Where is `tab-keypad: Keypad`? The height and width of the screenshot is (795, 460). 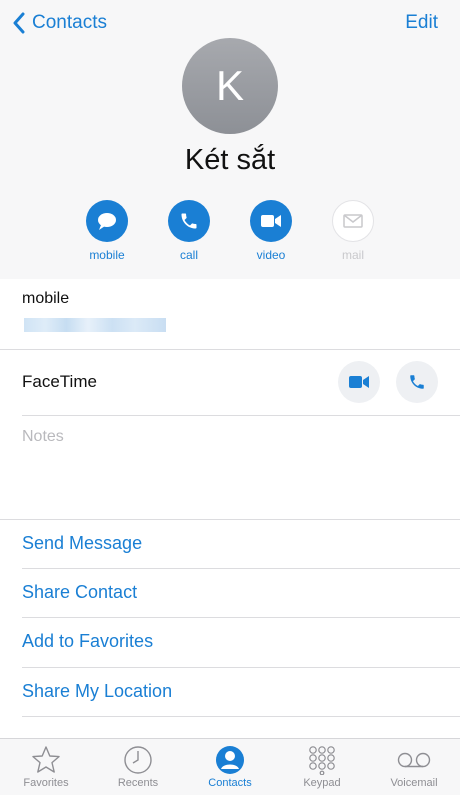 tab-keypad: Keypad is located at coordinates (322, 767).